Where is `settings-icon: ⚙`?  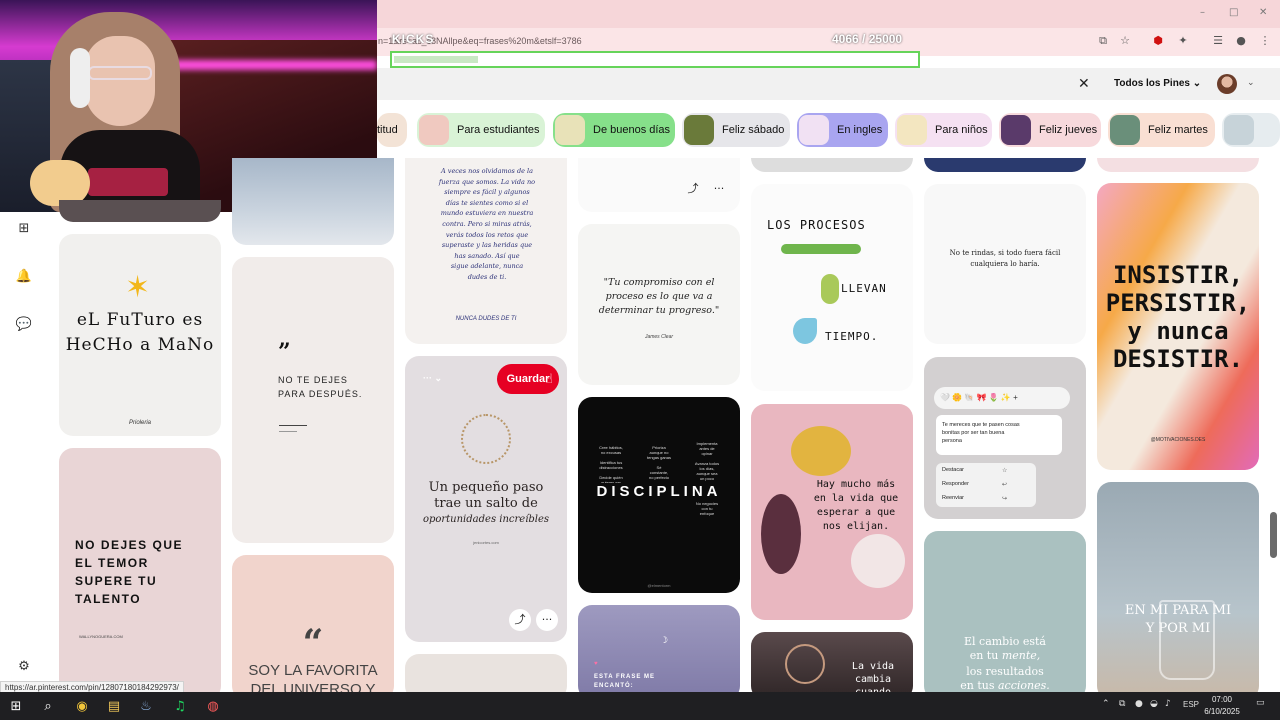 settings-icon: ⚙ is located at coordinates (24, 667).